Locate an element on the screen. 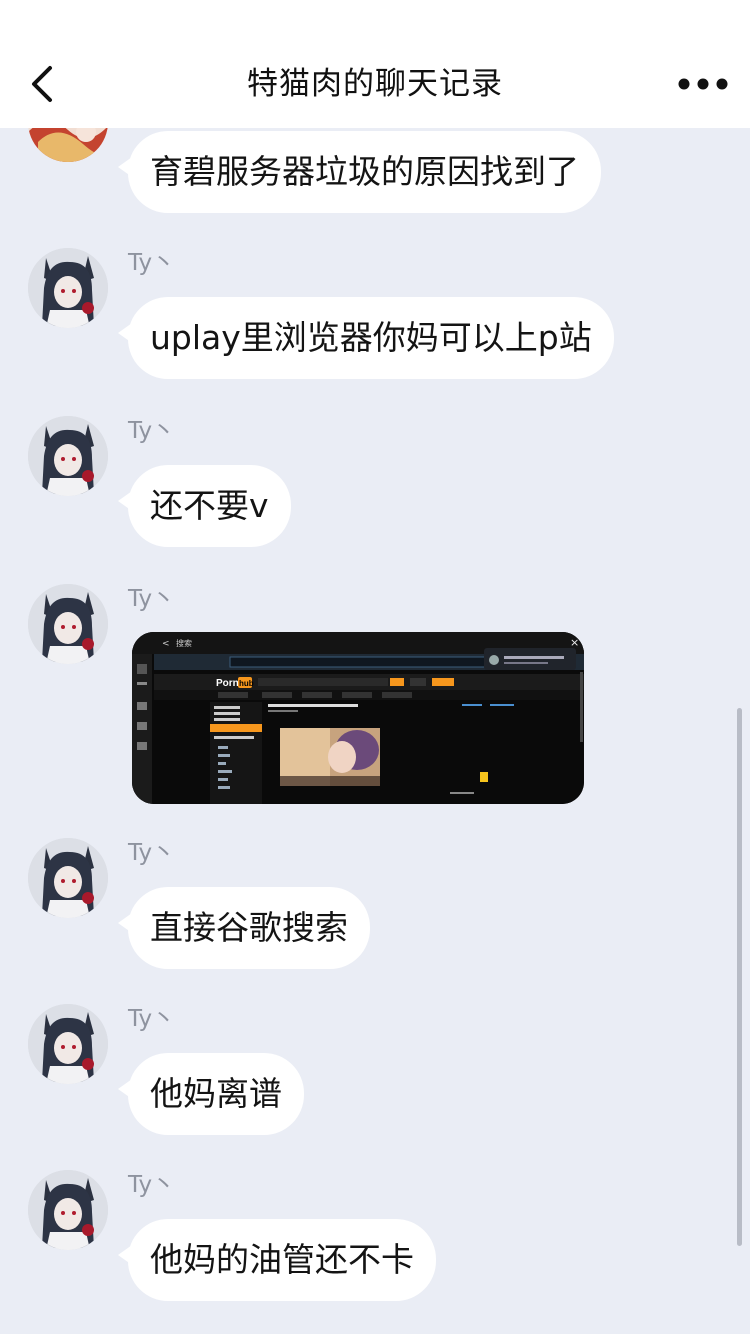 The height and width of the screenshot is (1334, 750). page-title: 特猫肉的聊天记录 is located at coordinates (375, 84).